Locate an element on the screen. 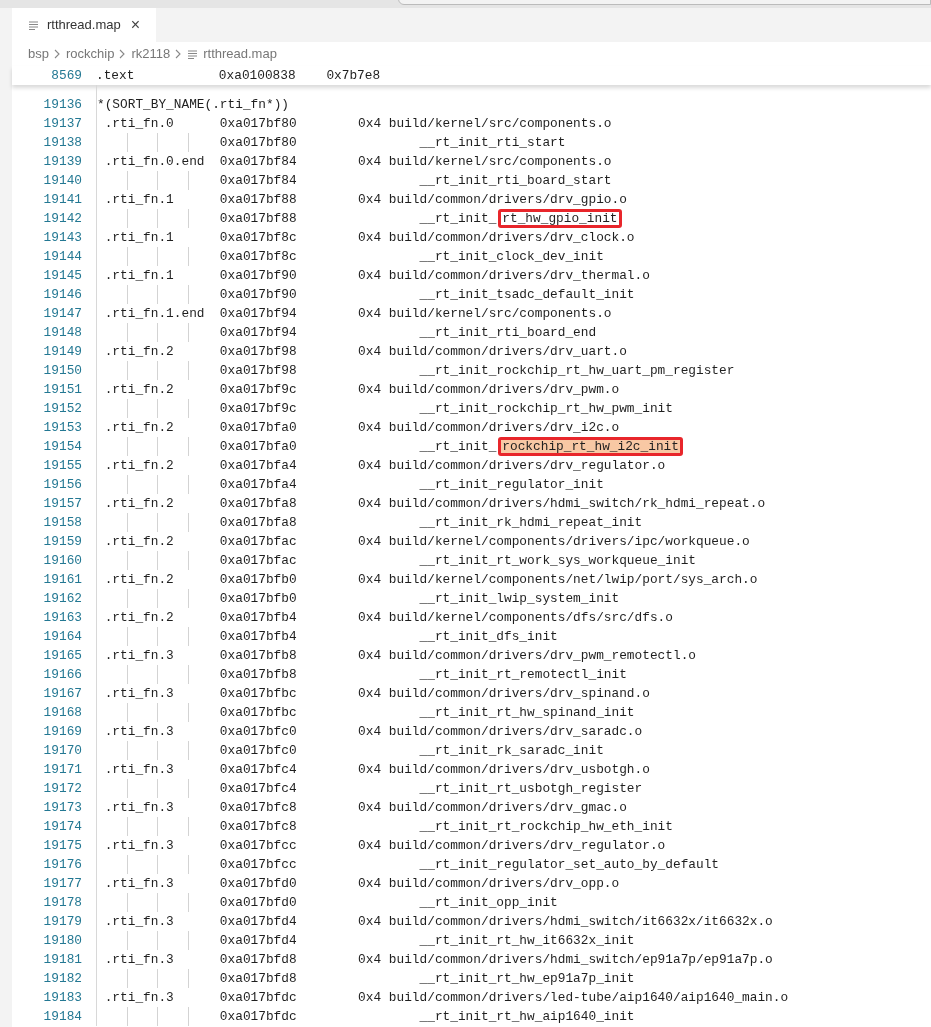 The width and height of the screenshot is (931, 1027). breadcrumb-item: rk2118 is located at coordinates (151, 54).